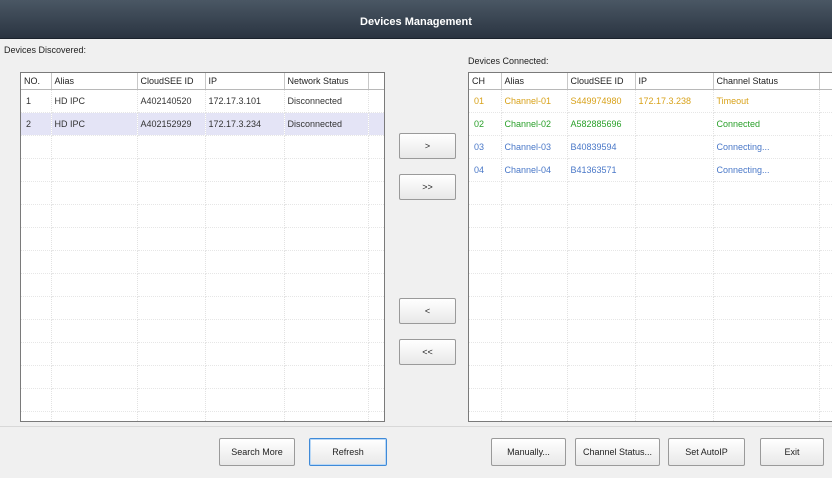  I want to click on cell-channel-status: Timeout, so click(766, 101).